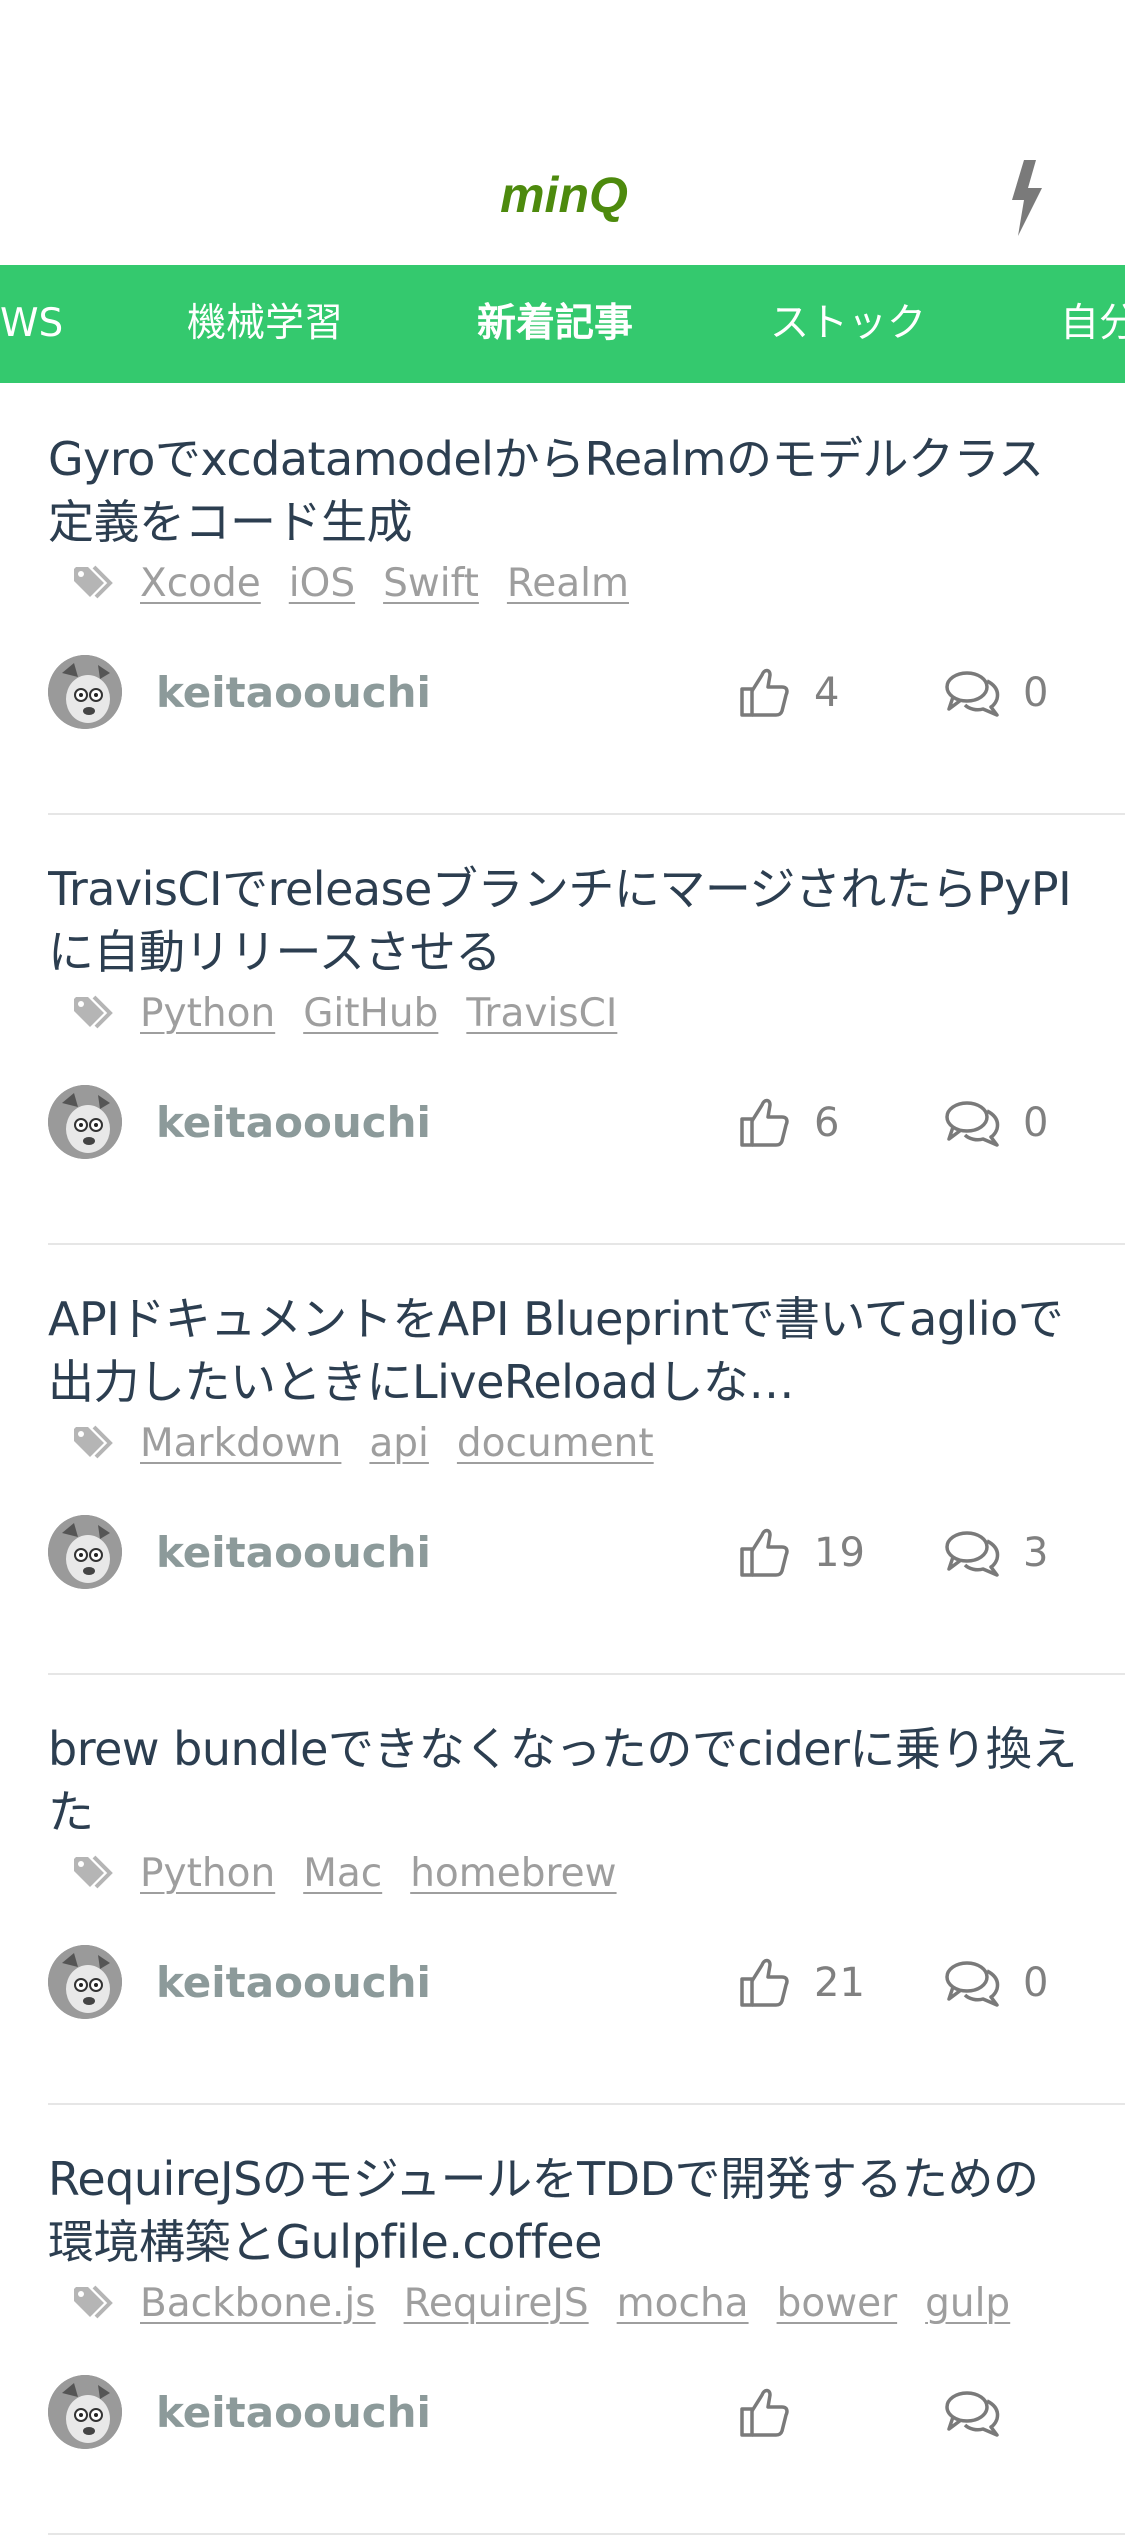 This screenshot has height=2535, width=1125. I want to click on tab-mine: 自分, so click(1092, 324).